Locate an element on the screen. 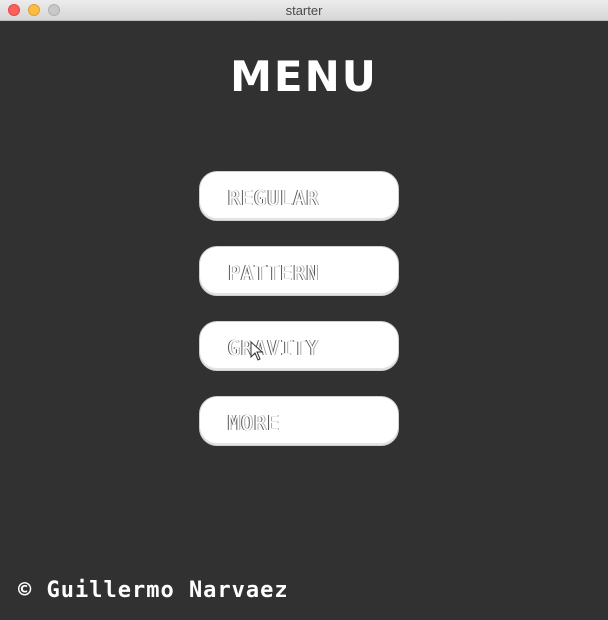 The image size is (608, 620). menu-title: MENU is located at coordinates (304, 76).